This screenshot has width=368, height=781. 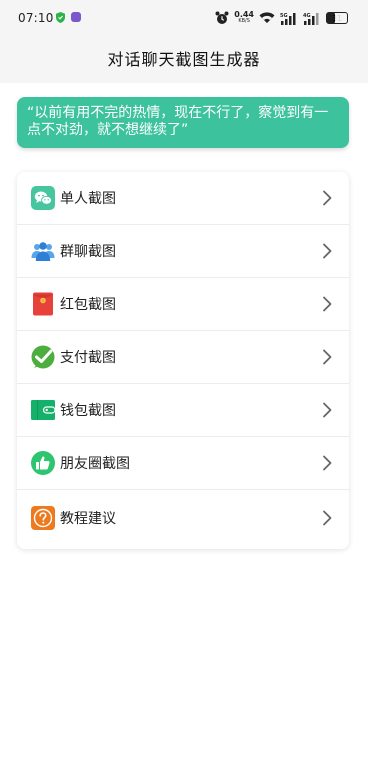 I want to click on speed-unit: KB/S, so click(x=244, y=21).